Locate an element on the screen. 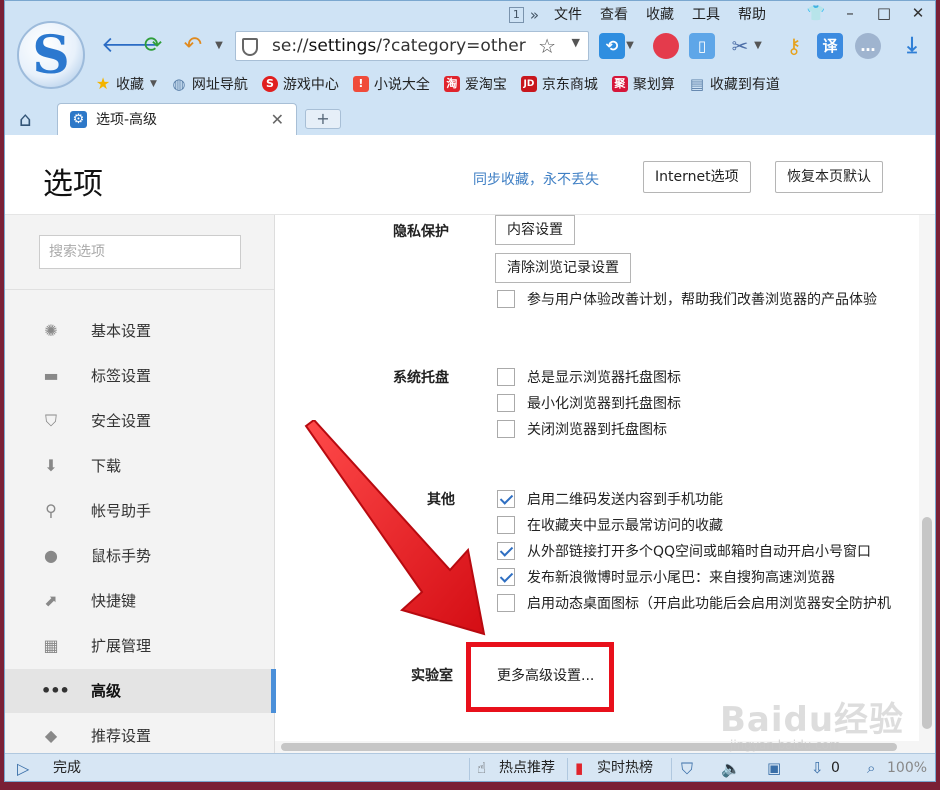 Image resolution: width=940 pixels, height=790 pixels. taobao-icon: 淘 is located at coordinates (451, 84).